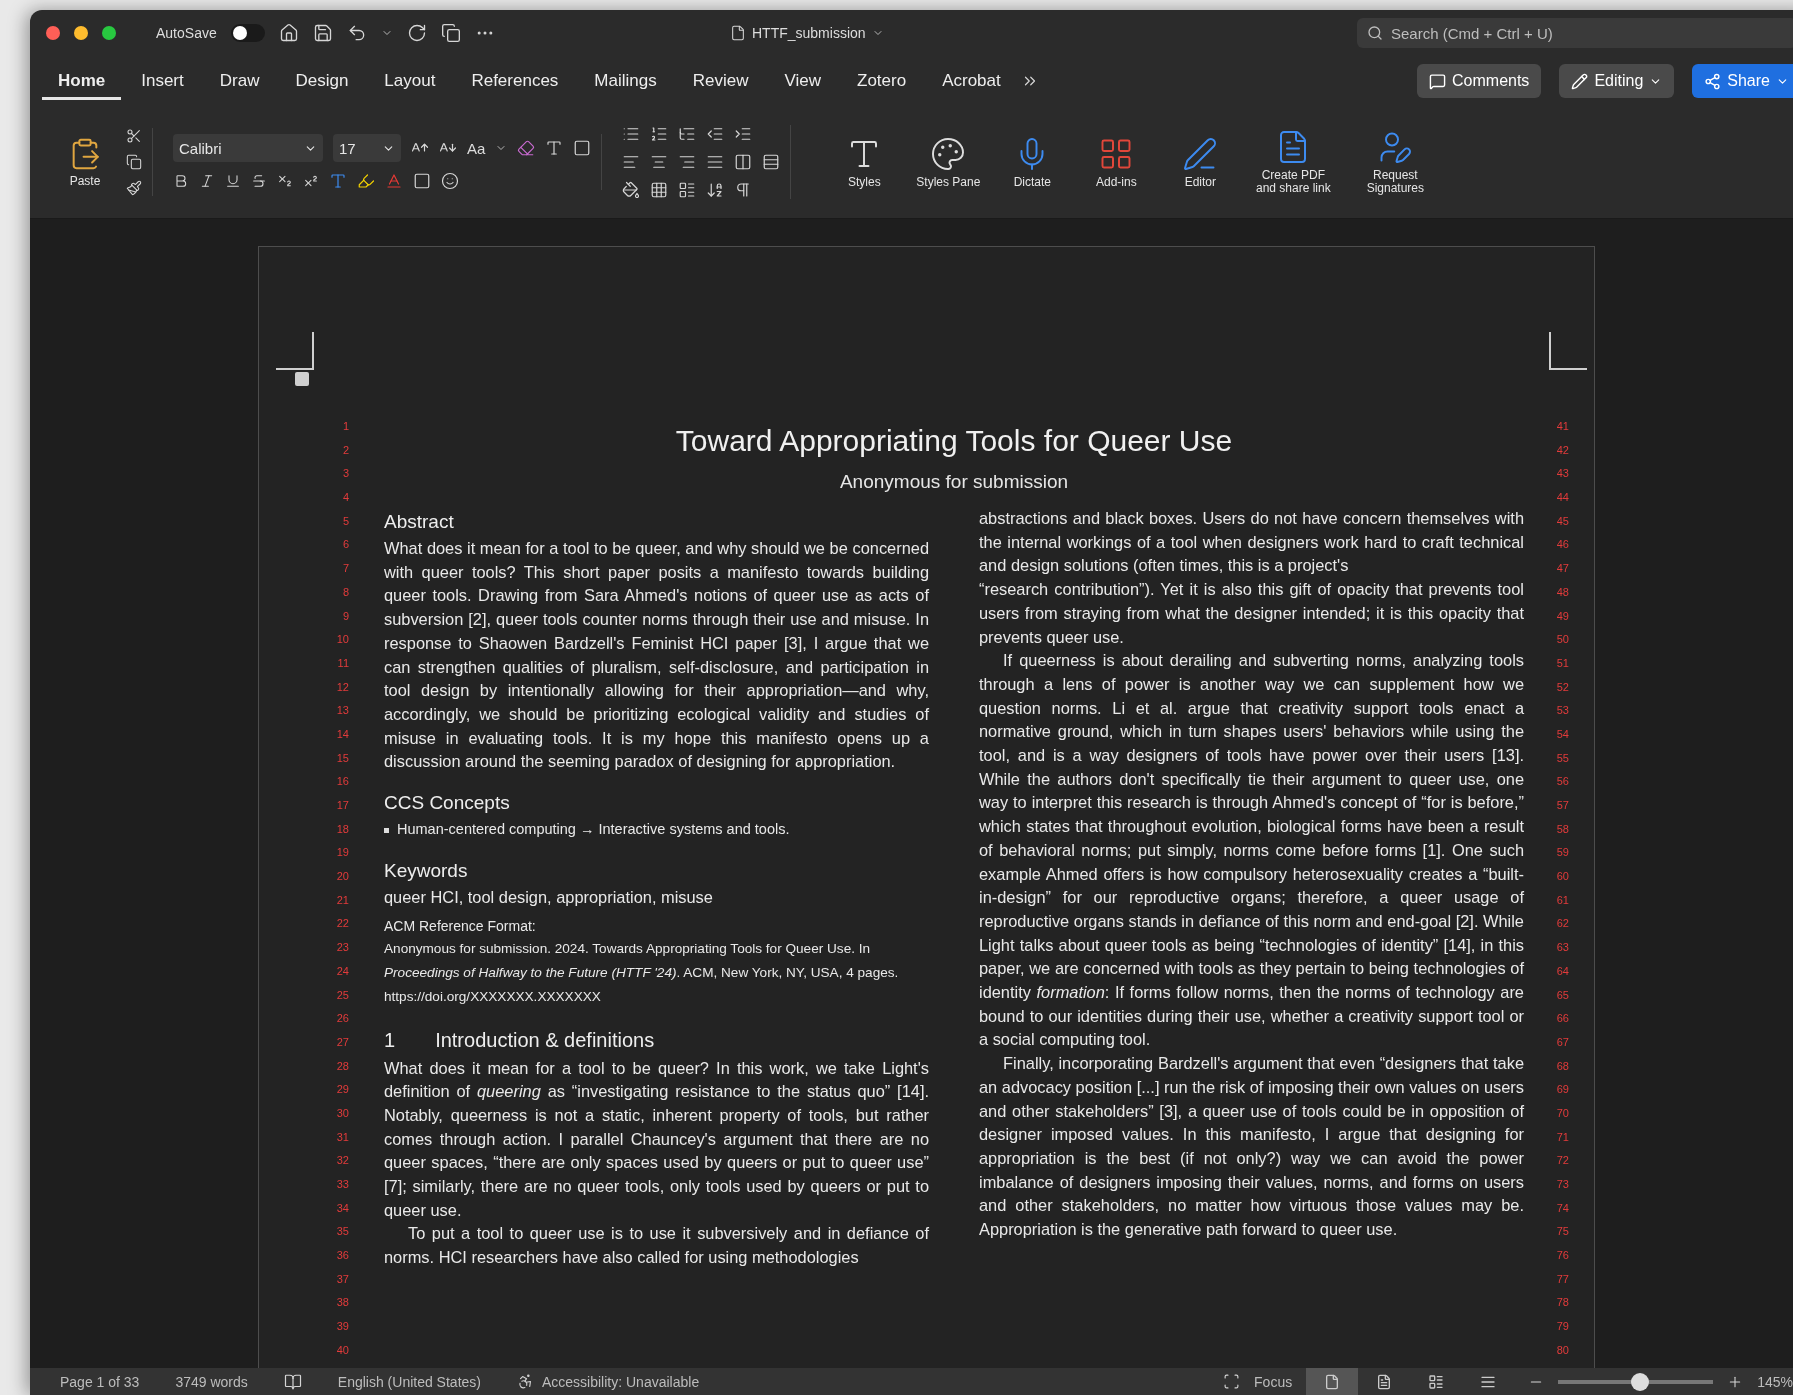 This screenshot has width=1793, height=1395. I want to click on focus-button: Focus, so click(1273, 1381).